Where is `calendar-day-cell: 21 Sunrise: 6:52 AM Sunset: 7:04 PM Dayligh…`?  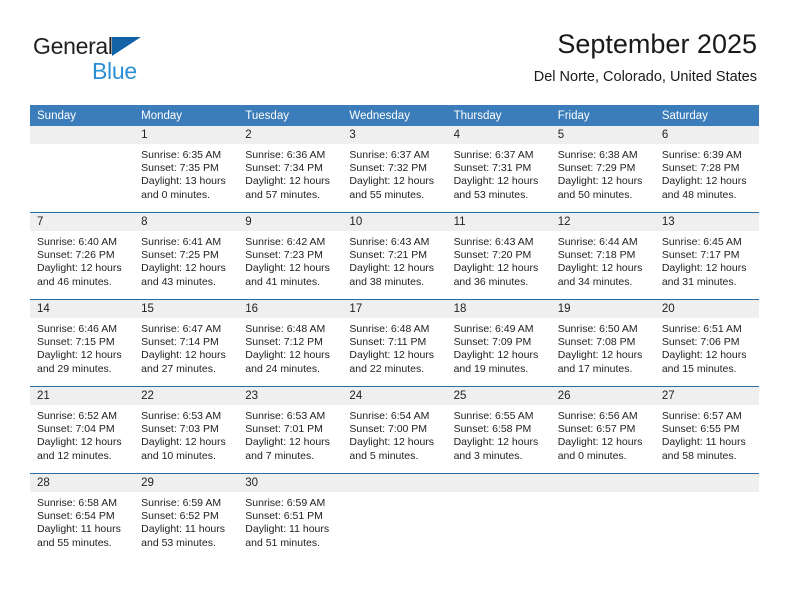 calendar-day-cell: 21 Sunrise: 6:52 AM Sunset: 7:04 PM Dayligh… is located at coordinates (82, 430).